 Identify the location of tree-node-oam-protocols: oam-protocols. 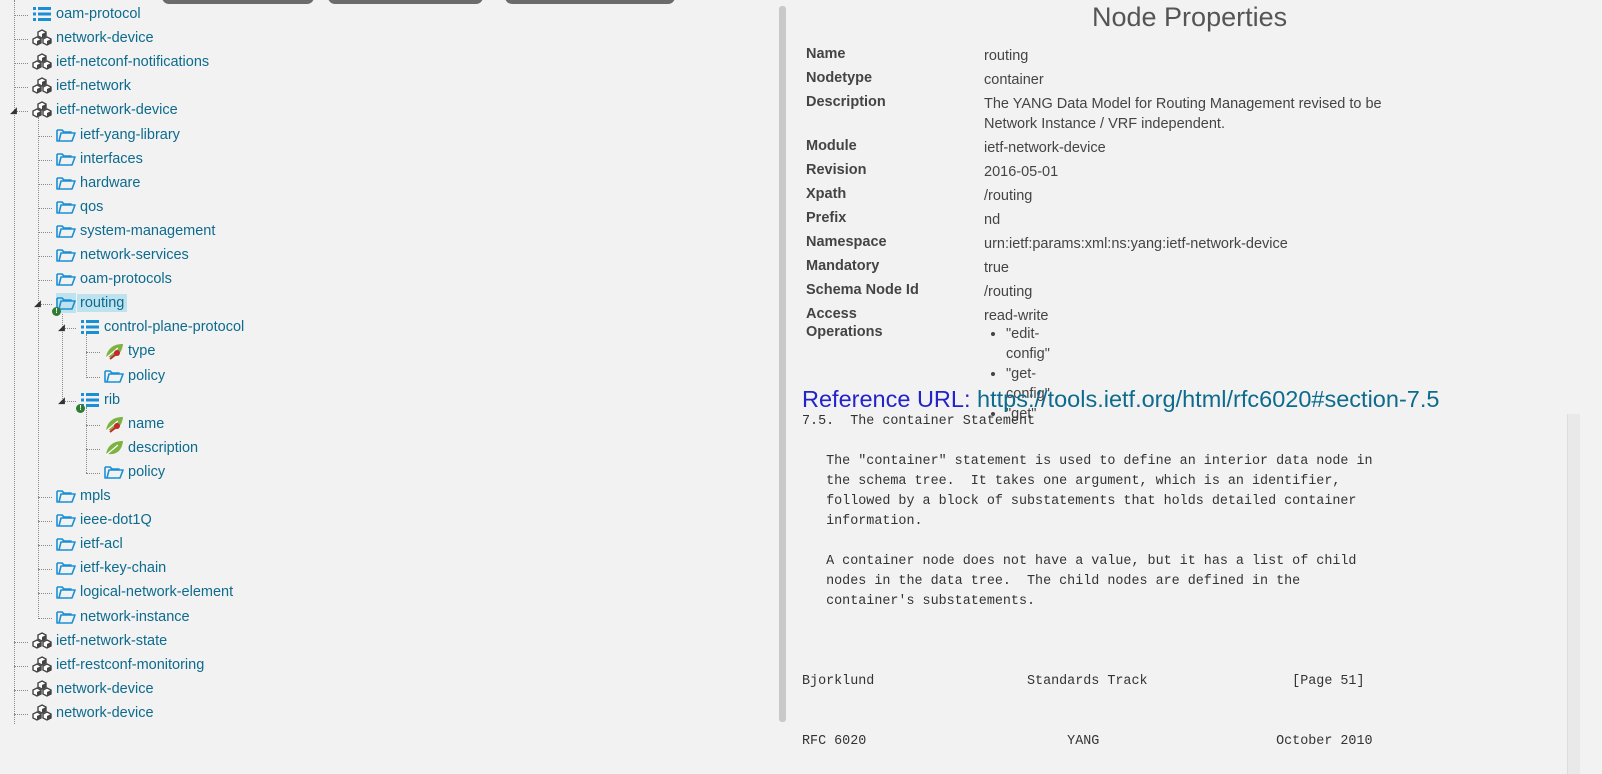
(114, 279).